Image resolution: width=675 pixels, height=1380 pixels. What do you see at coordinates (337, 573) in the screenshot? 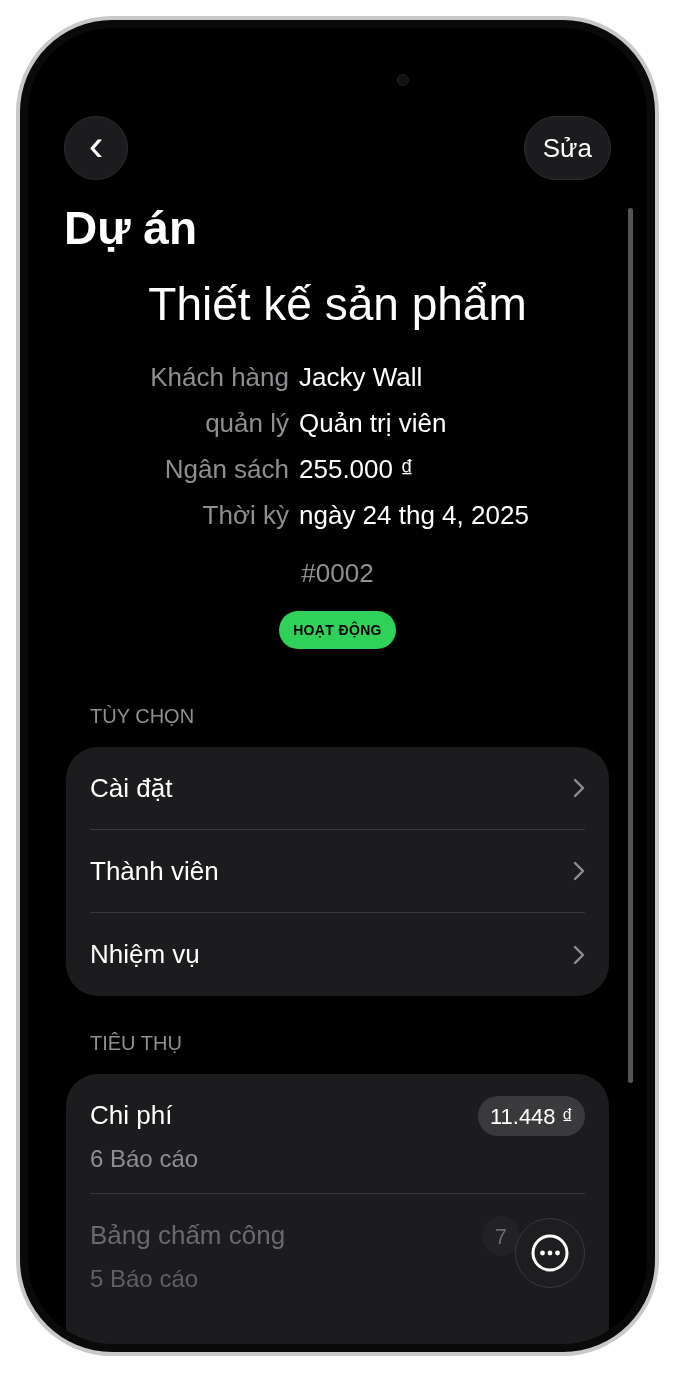
I see `project-number: #0002` at bounding box center [337, 573].